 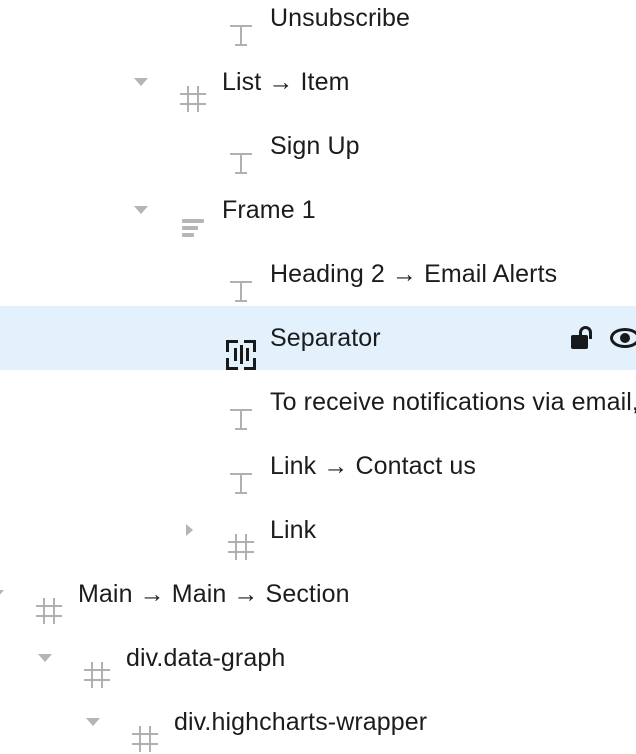 I want to click on tree-row-label: div.data-graph, so click(x=206, y=658).